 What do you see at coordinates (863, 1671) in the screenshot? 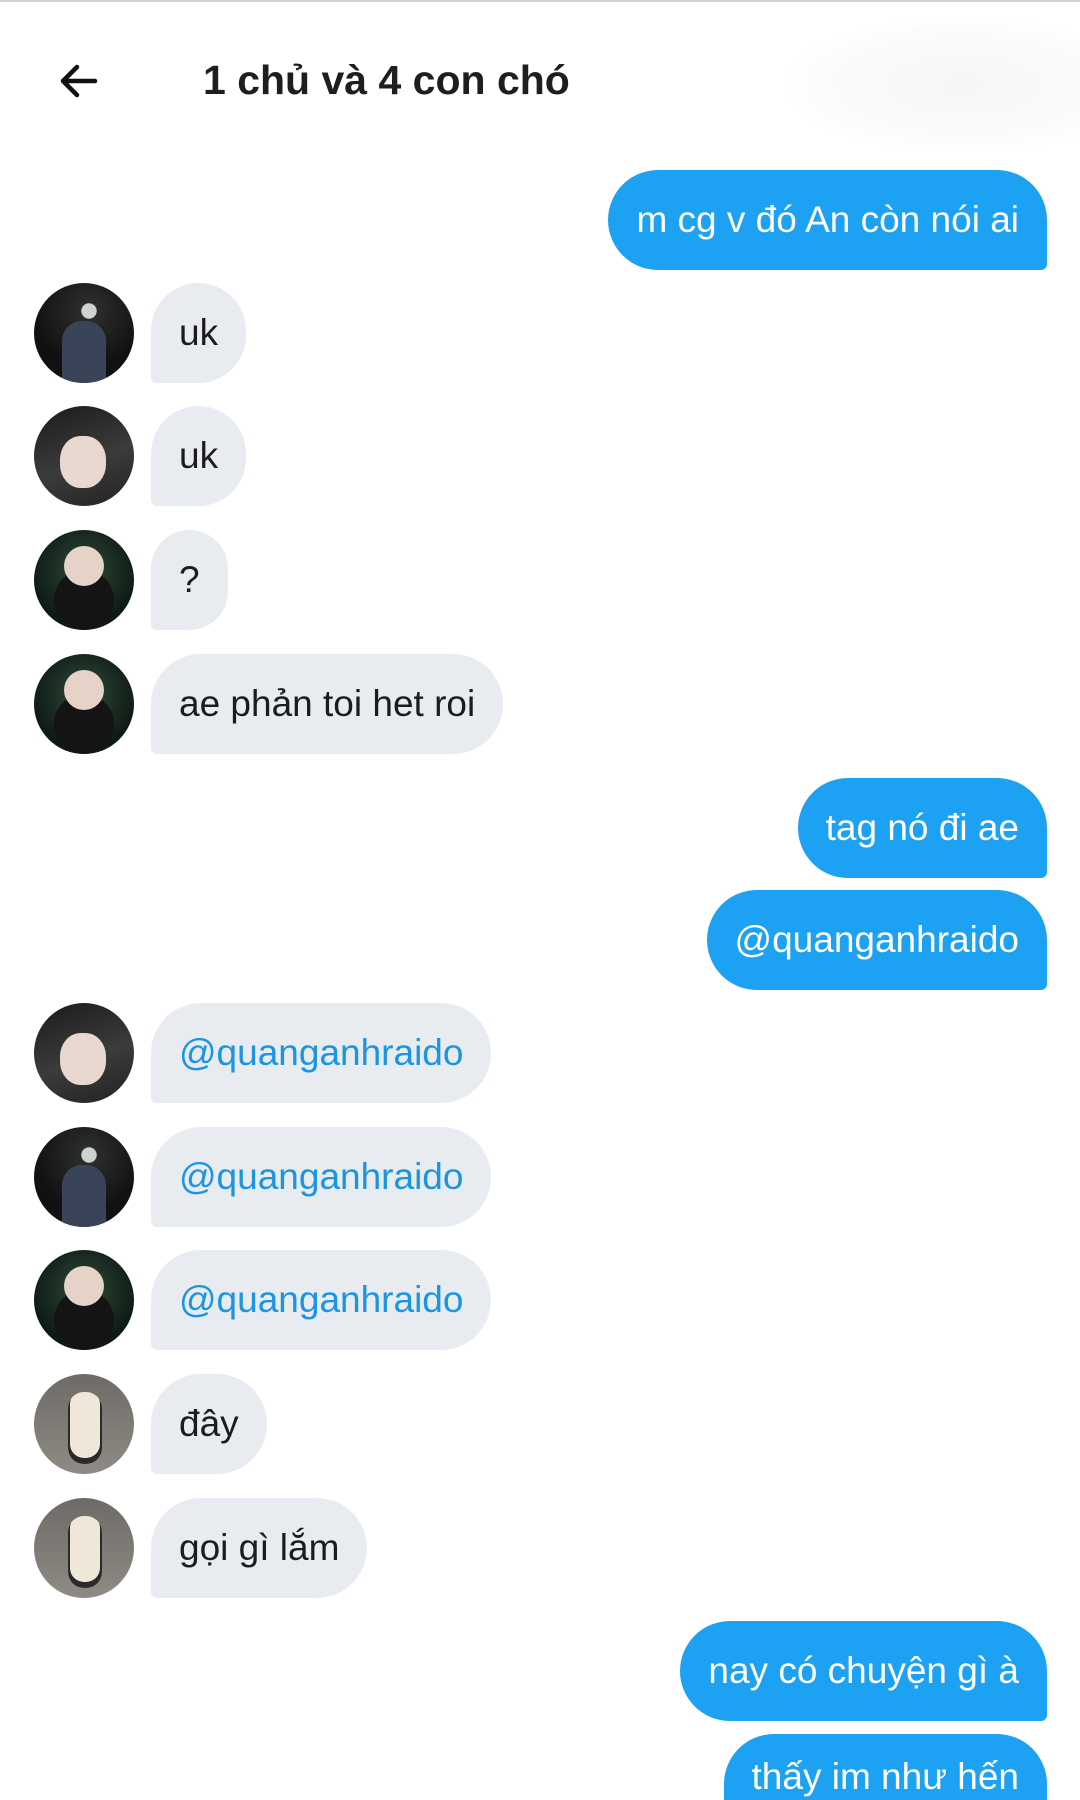
I see `message-bubble-outgoing: nay có chuyện gì à` at bounding box center [863, 1671].